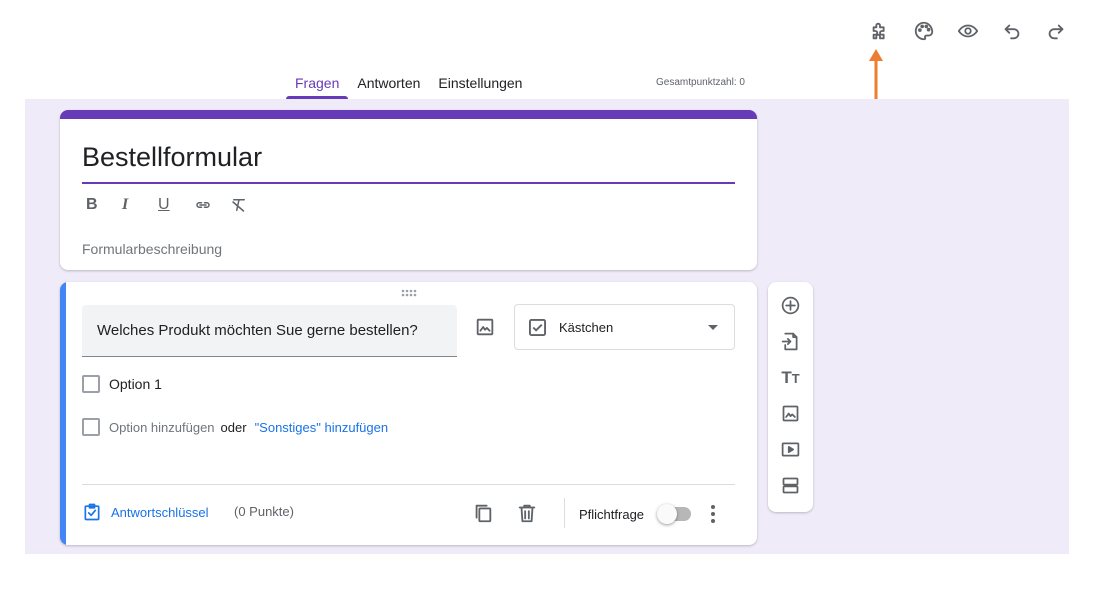 This screenshot has height=592, width=1101. What do you see at coordinates (264, 511) in the screenshot?
I see `points-value: (0 Punkte)` at bounding box center [264, 511].